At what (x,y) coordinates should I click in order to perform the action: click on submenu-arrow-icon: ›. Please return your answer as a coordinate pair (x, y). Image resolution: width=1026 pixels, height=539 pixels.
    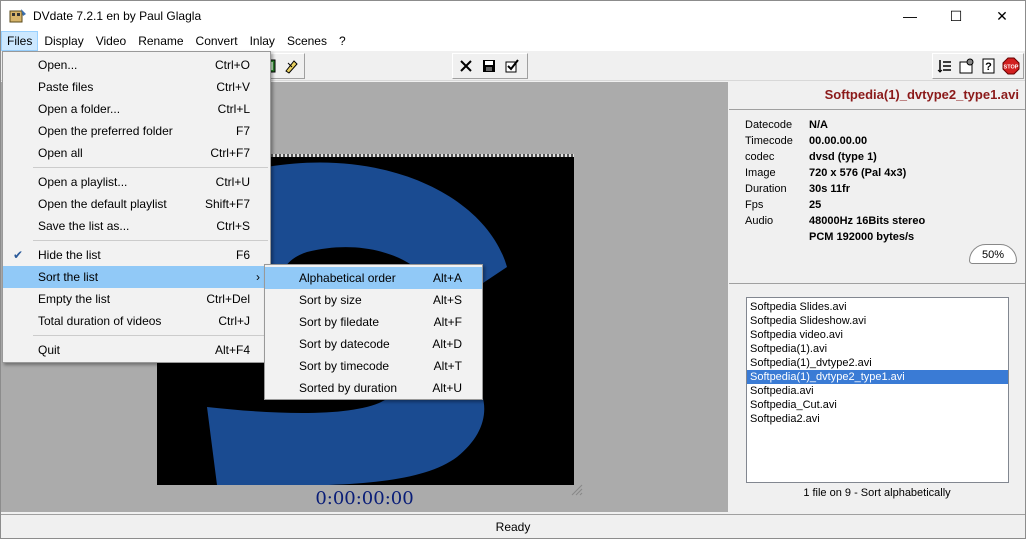
    Looking at the image, I should click on (258, 277).